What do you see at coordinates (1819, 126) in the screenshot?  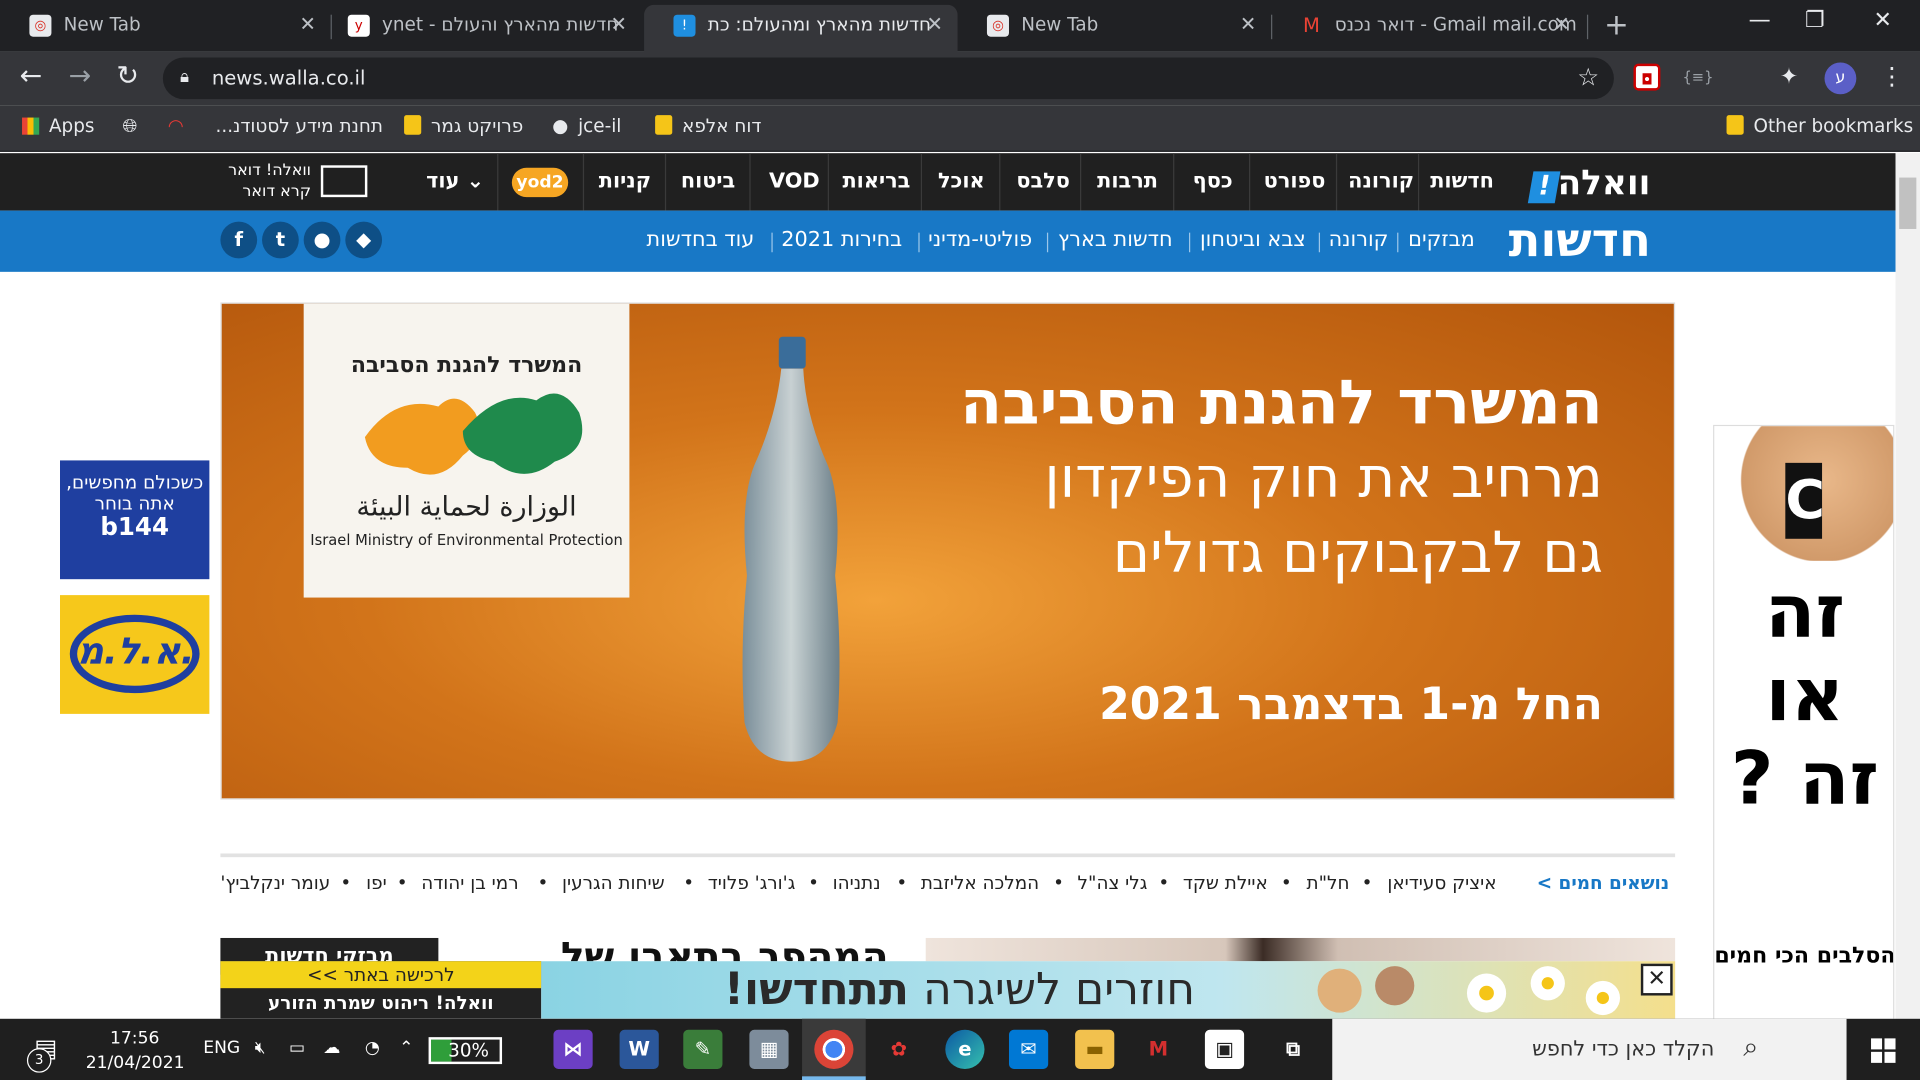 I see `other-bookmarks: Other bookmarks` at bounding box center [1819, 126].